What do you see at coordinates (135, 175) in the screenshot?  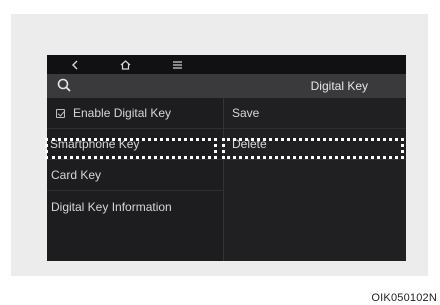 I see `menu-item-card-key: Card Key` at bounding box center [135, 175].